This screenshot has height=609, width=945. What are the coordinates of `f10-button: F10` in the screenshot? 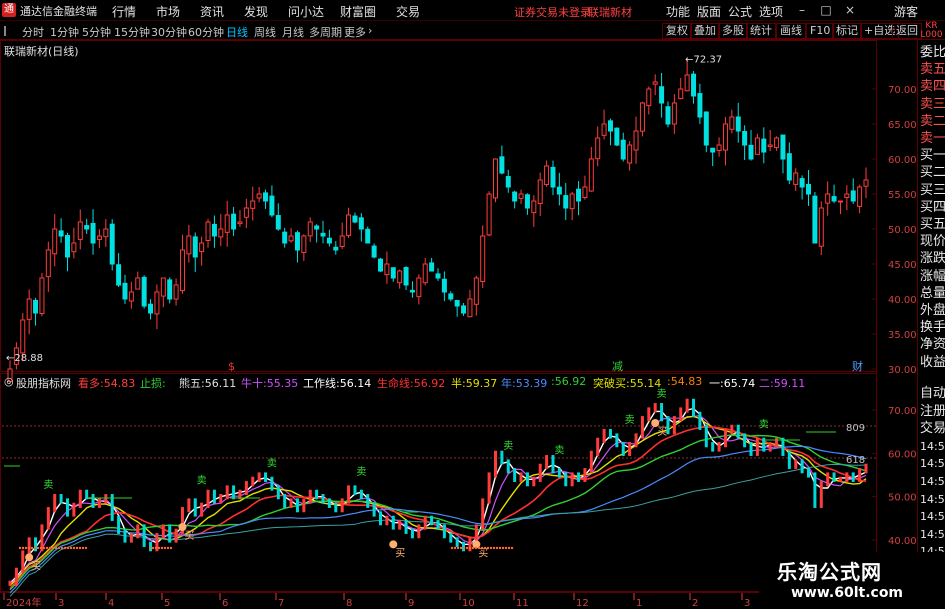 It's located at (820, 31).